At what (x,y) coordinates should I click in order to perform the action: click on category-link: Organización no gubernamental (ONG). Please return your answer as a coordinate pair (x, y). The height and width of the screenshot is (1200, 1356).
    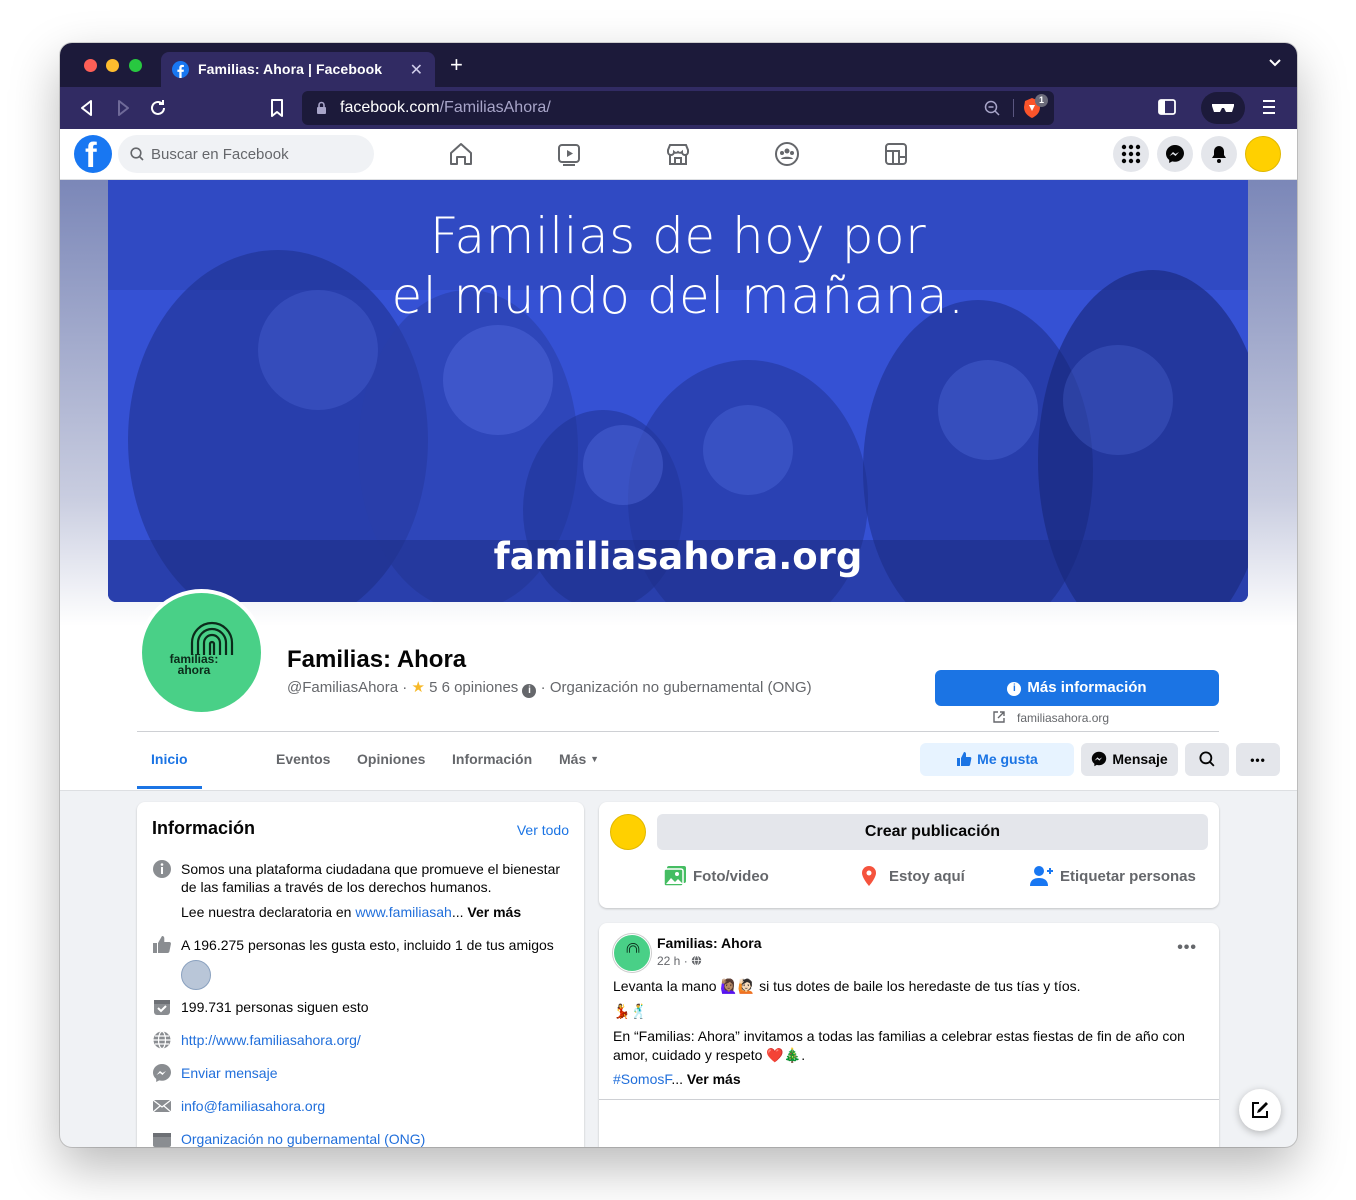
    Looking at the image, I should click on (378, 1138).